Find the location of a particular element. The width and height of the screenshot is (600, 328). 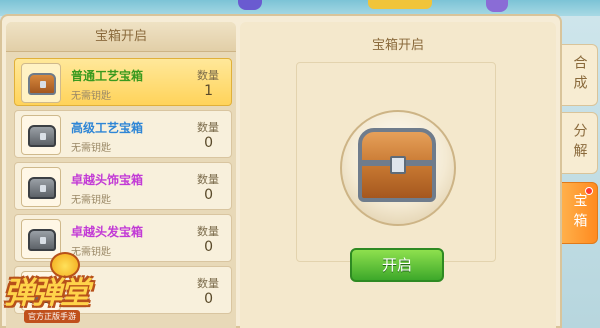

chest-item-advanced: 高级工艺宝箱 无需钥匙 数量 0 is located at coordinates (123, 134).